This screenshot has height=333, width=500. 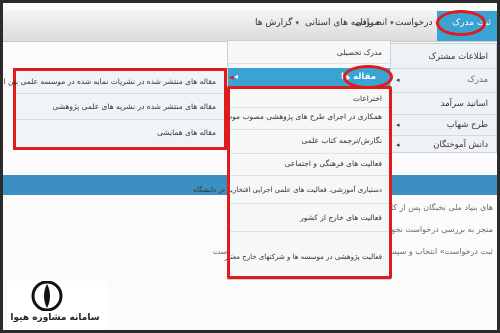 I want to click on menu1-item-alumni: دانش آموختگان, so click(x=460, y=145).